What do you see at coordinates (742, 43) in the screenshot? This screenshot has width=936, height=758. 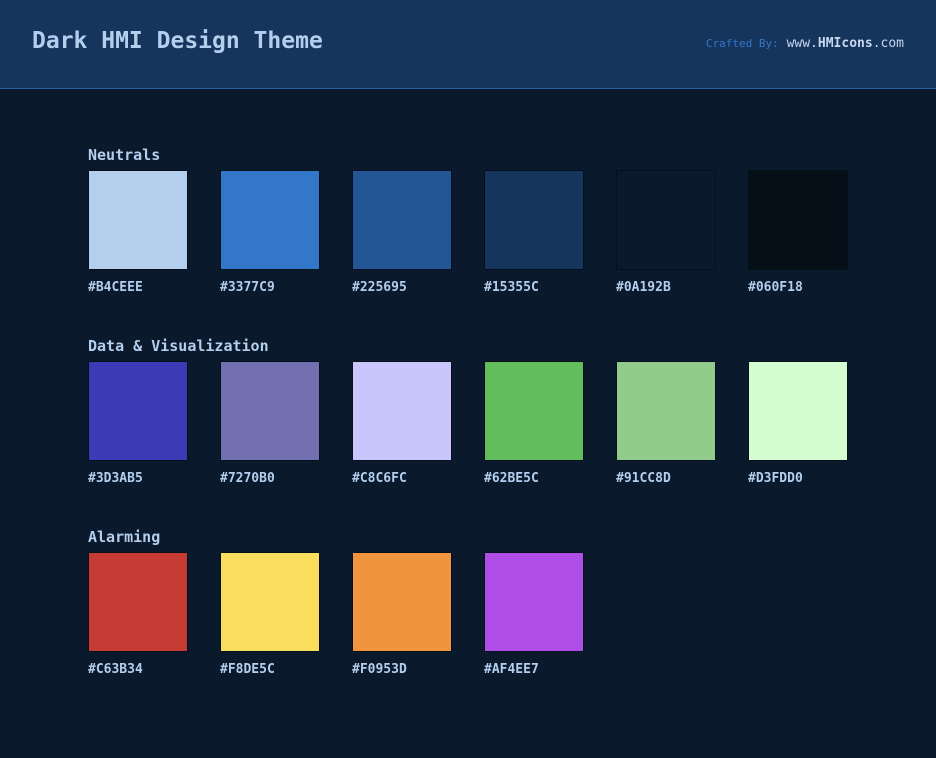 I see `credit-label: Crafted By:` at bounding box center [742, 43].